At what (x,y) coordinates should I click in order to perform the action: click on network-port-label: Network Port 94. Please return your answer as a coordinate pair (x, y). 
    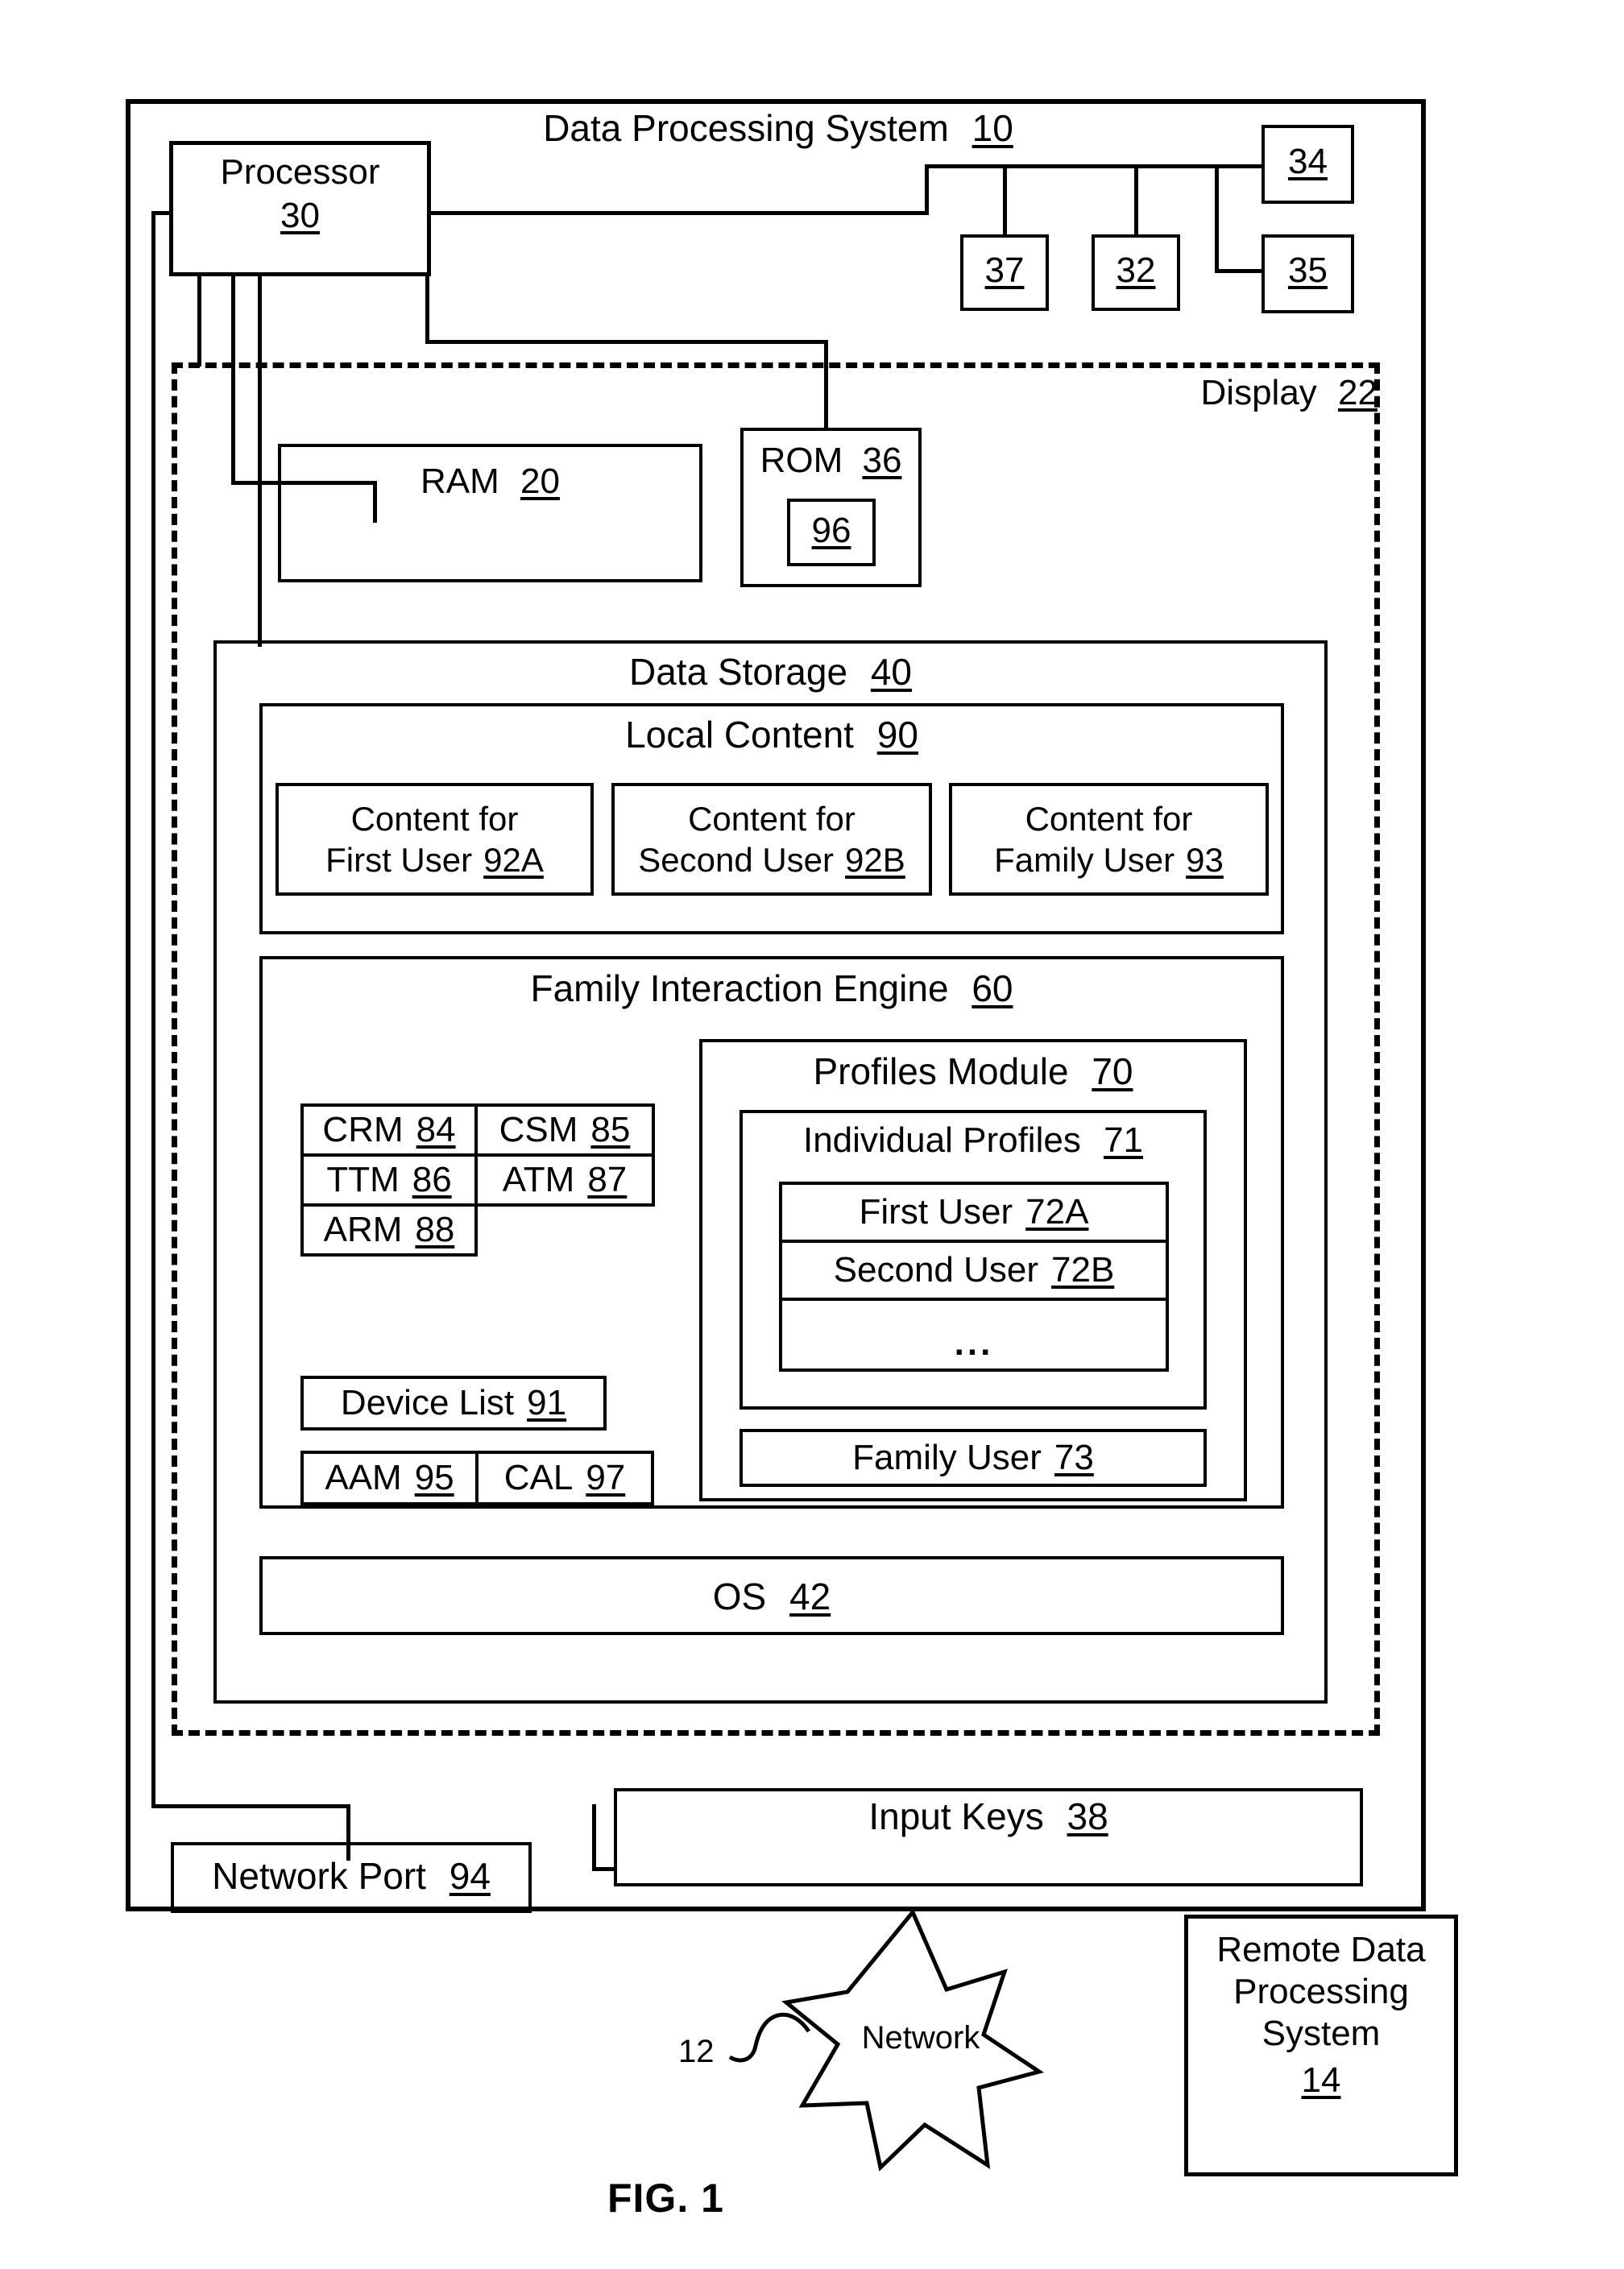
    Looking at the image, I should click on (351, 1876).